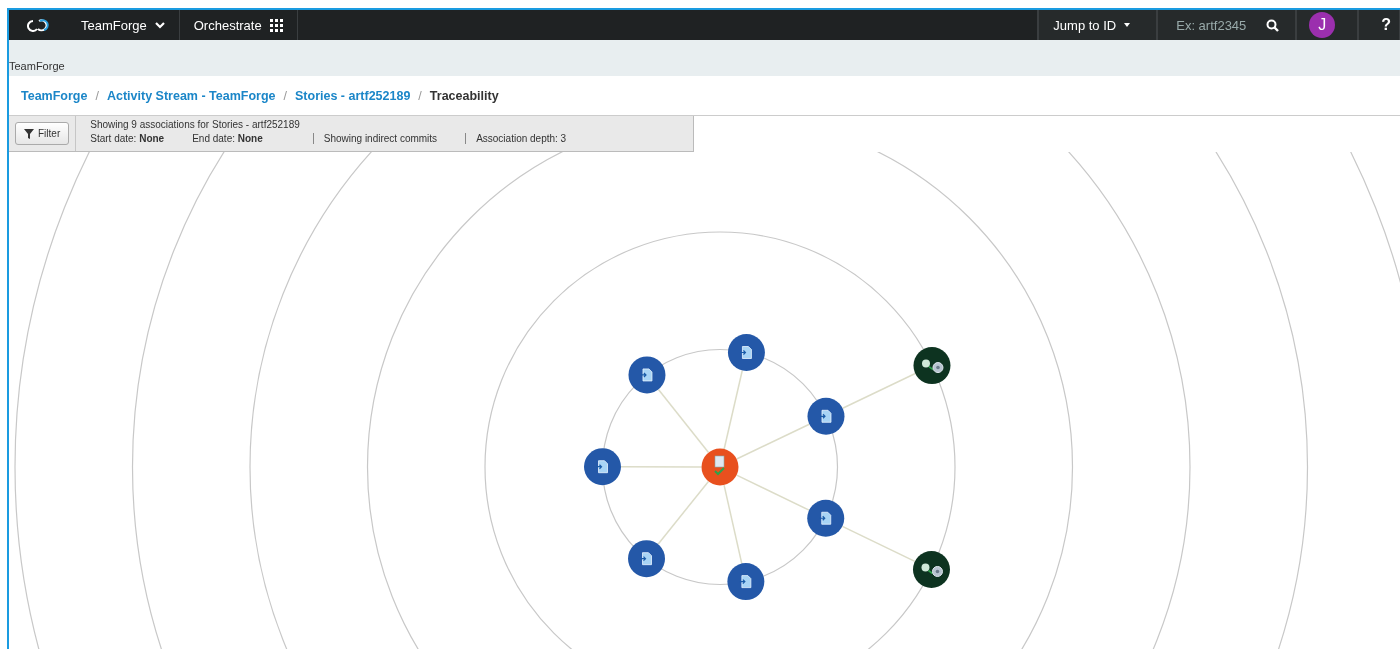  What do you see at coordinates (276, 25) in the screenshot?
I see `grid-icon` at bounding box center [276, 25].